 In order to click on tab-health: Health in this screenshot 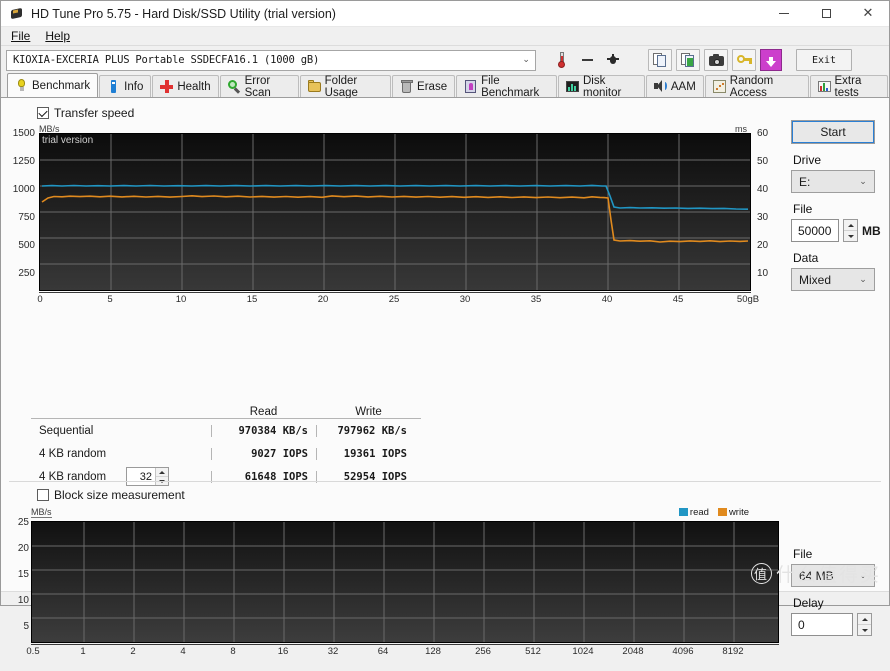, I will do `click(185, 86)`.